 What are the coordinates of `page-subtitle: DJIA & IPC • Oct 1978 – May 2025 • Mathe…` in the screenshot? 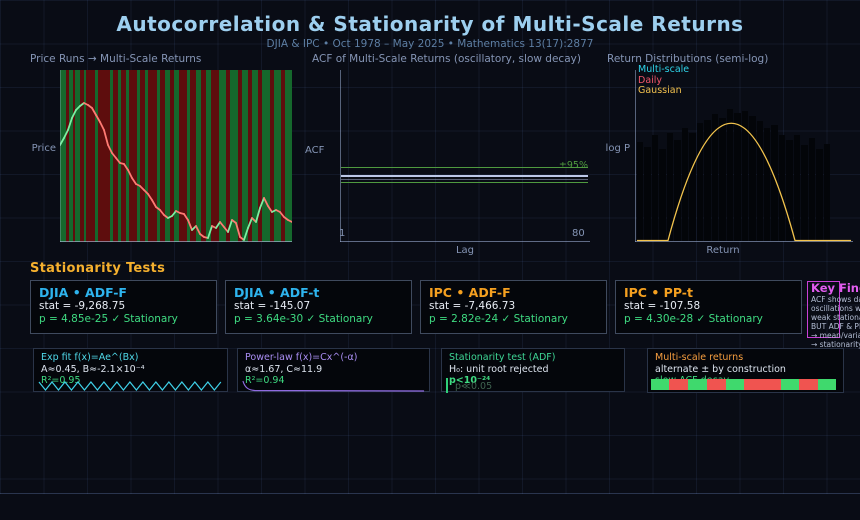 It's located at (430, 44).